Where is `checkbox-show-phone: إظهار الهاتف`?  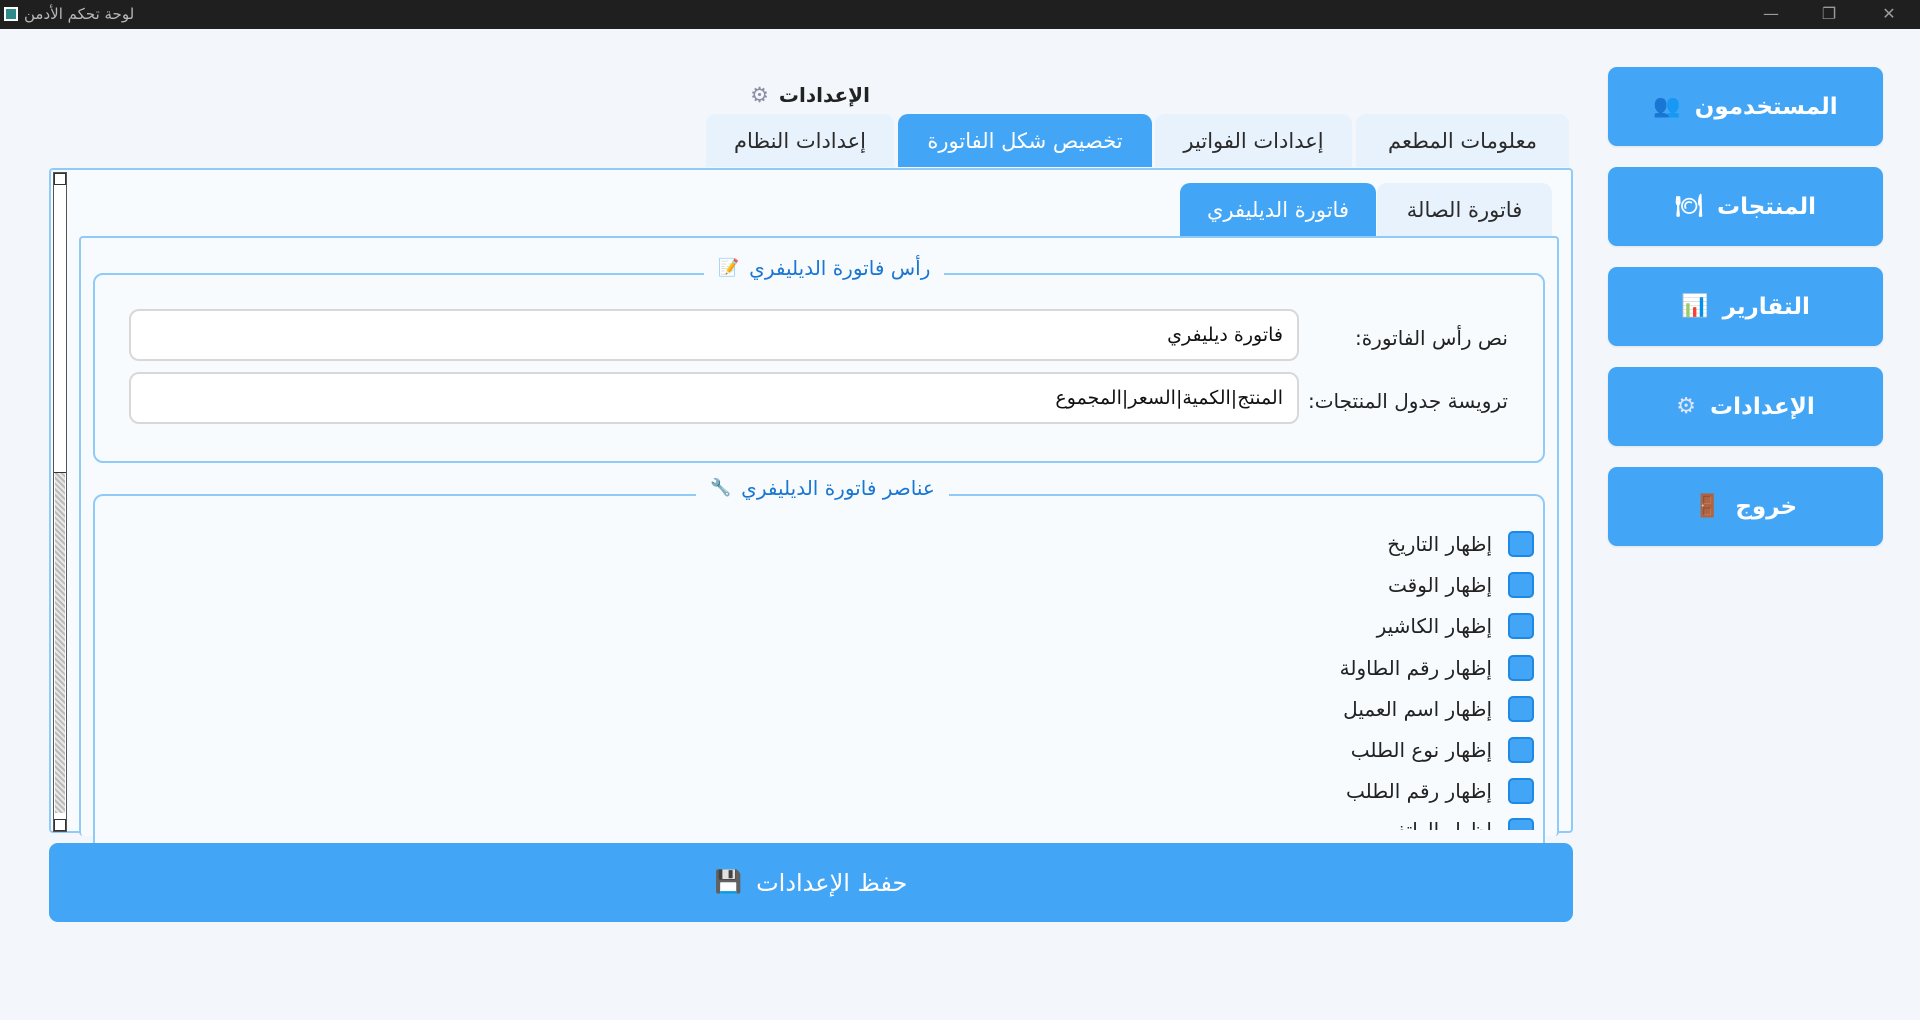
checkbox-show-phone: إظهار الهاتف is located at coordinates (1460, 822).